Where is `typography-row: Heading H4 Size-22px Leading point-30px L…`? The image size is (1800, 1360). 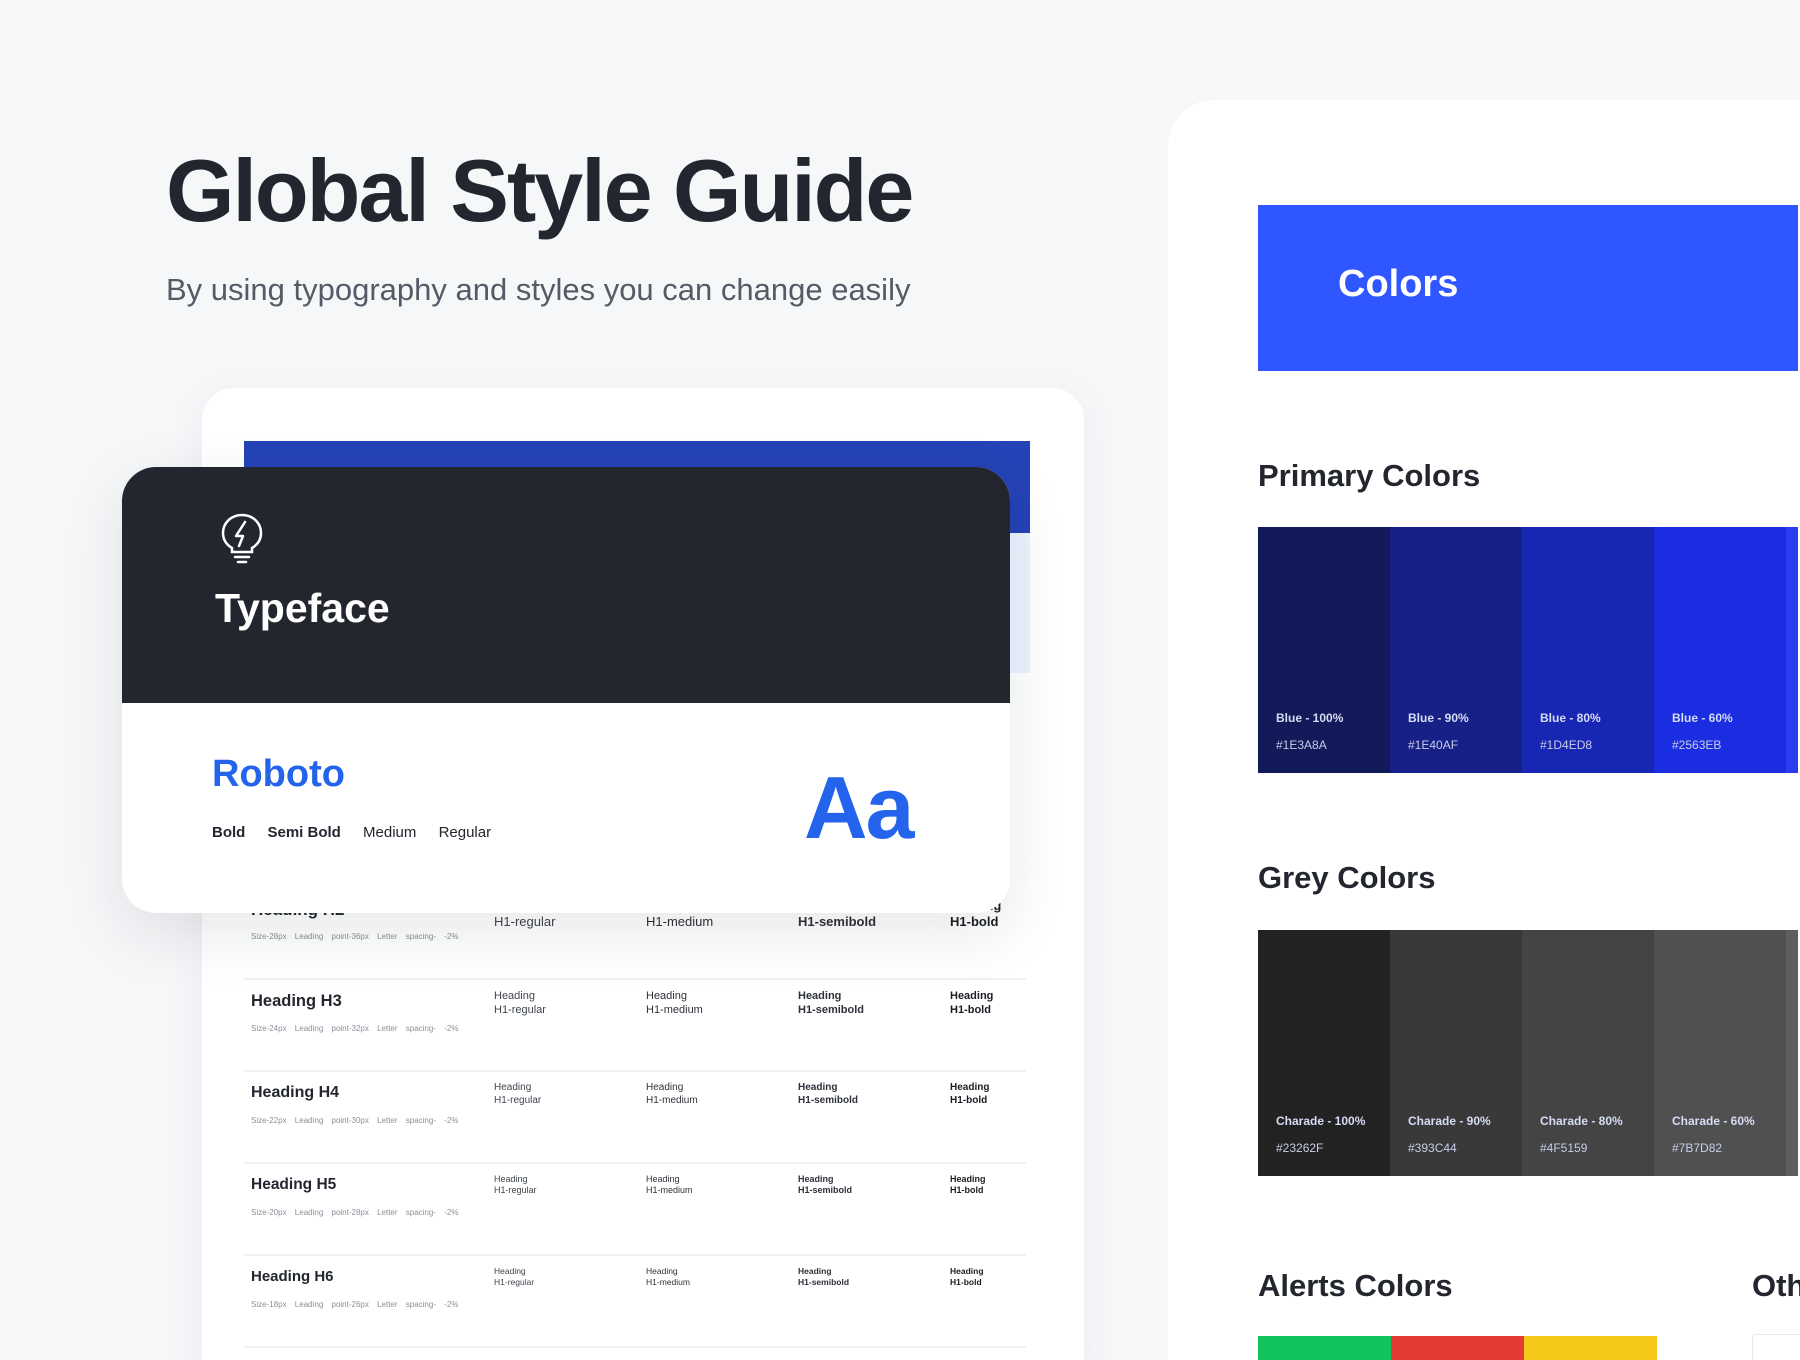
typography-row: Heading H4 Size-22px Leading point-30px L… is located at coordinates (635, 1118).